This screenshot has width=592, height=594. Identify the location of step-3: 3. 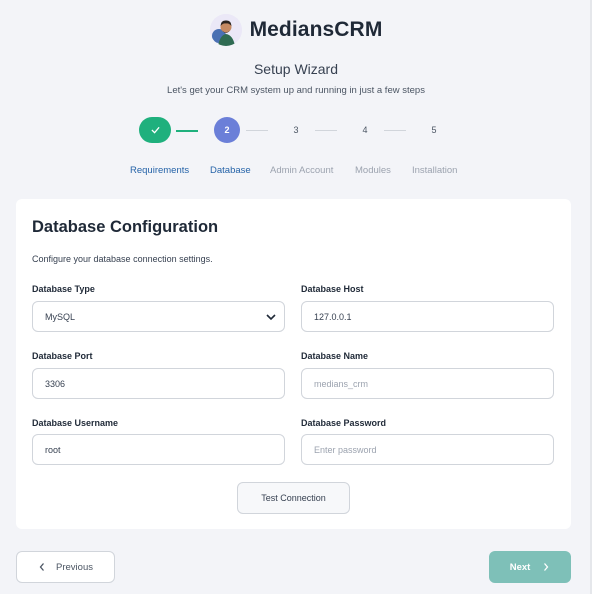
(296, 130).